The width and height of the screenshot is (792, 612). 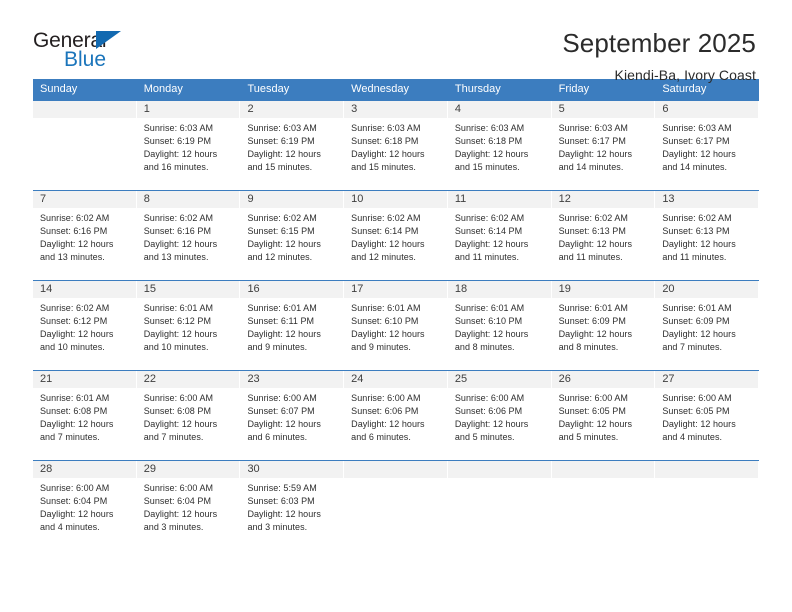 What do you see at coordinates (84, 289) in the screenshot?
I see `day-number-band: 14` at bounding box center [84, 289].